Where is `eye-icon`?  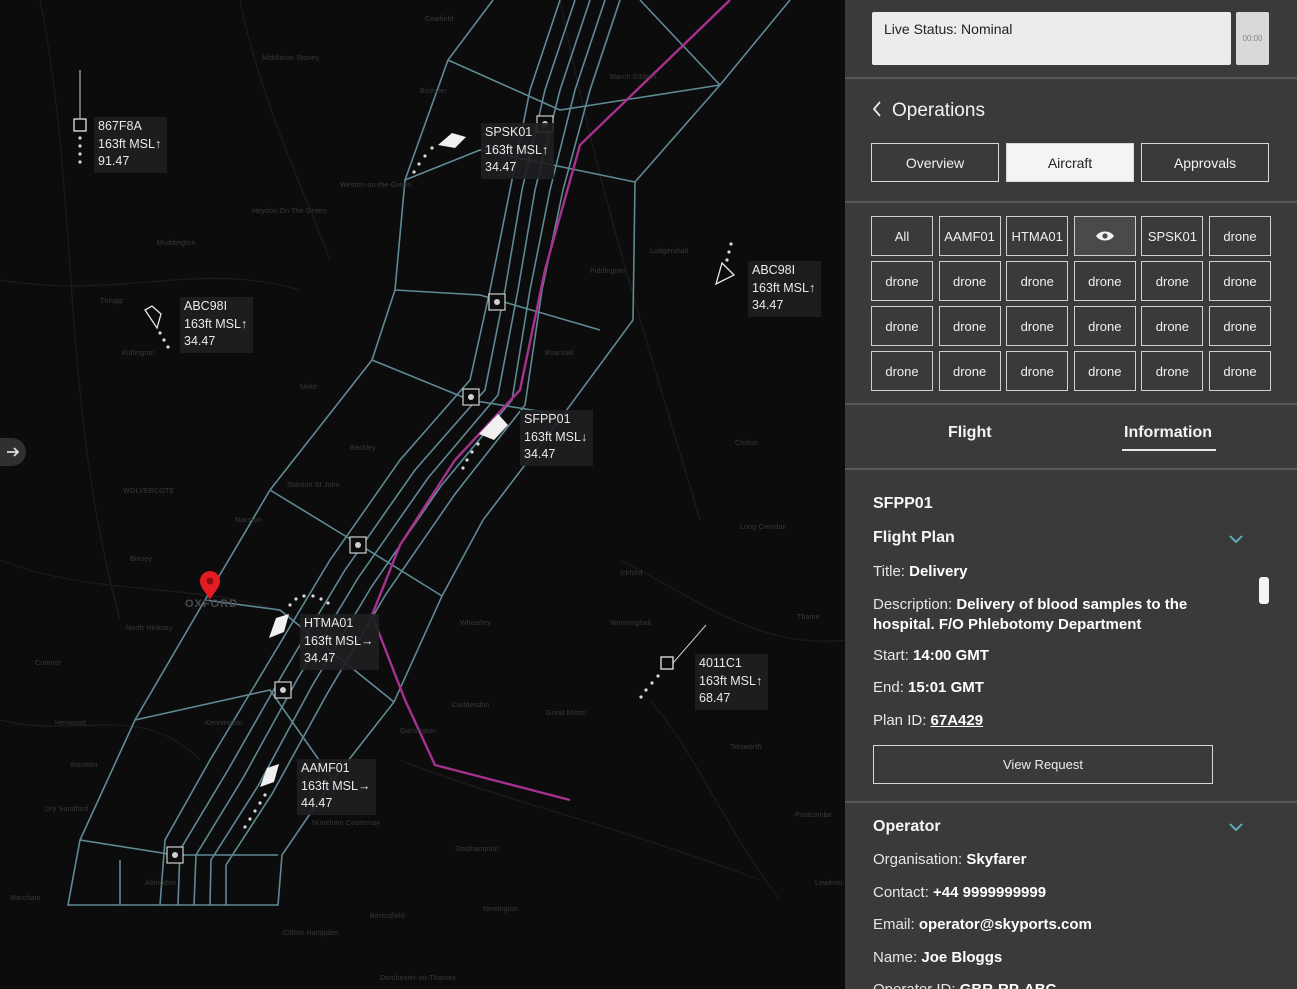
eye-icon is located at coordinates (1104, 236).